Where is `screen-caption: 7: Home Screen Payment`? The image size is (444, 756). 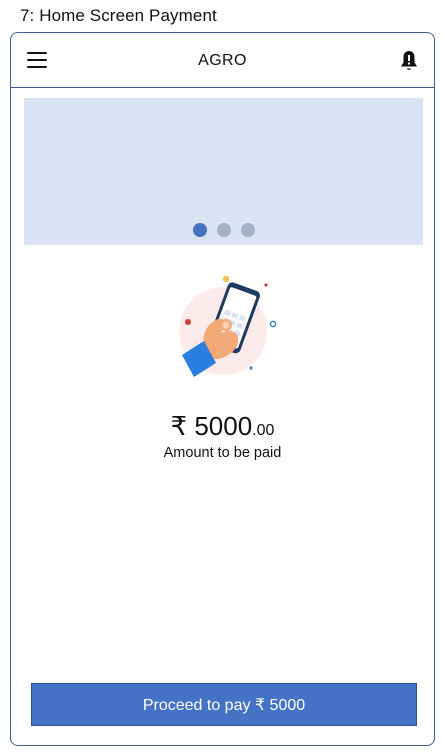 screen-caption: 7: Home Screen Payment is located at coordinates (118, 15).